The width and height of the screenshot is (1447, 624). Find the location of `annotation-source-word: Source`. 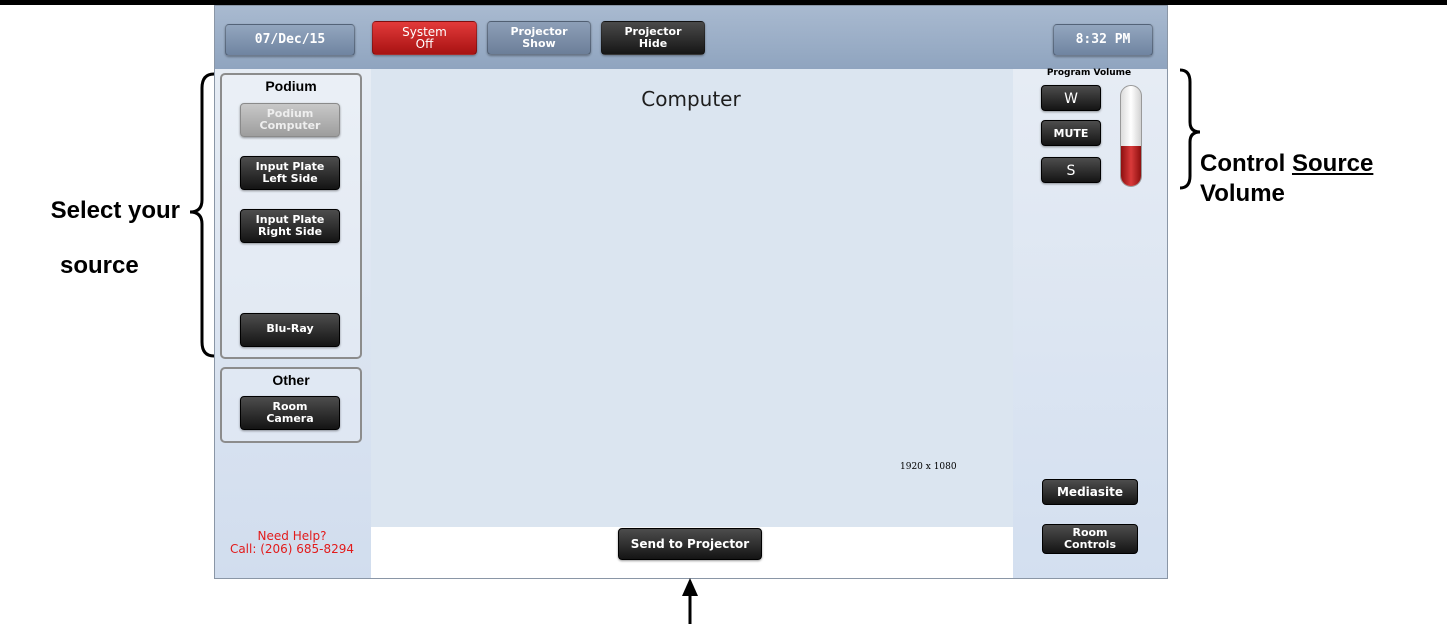

annotation-source-word: Source is located at coordinates (1332, 163).